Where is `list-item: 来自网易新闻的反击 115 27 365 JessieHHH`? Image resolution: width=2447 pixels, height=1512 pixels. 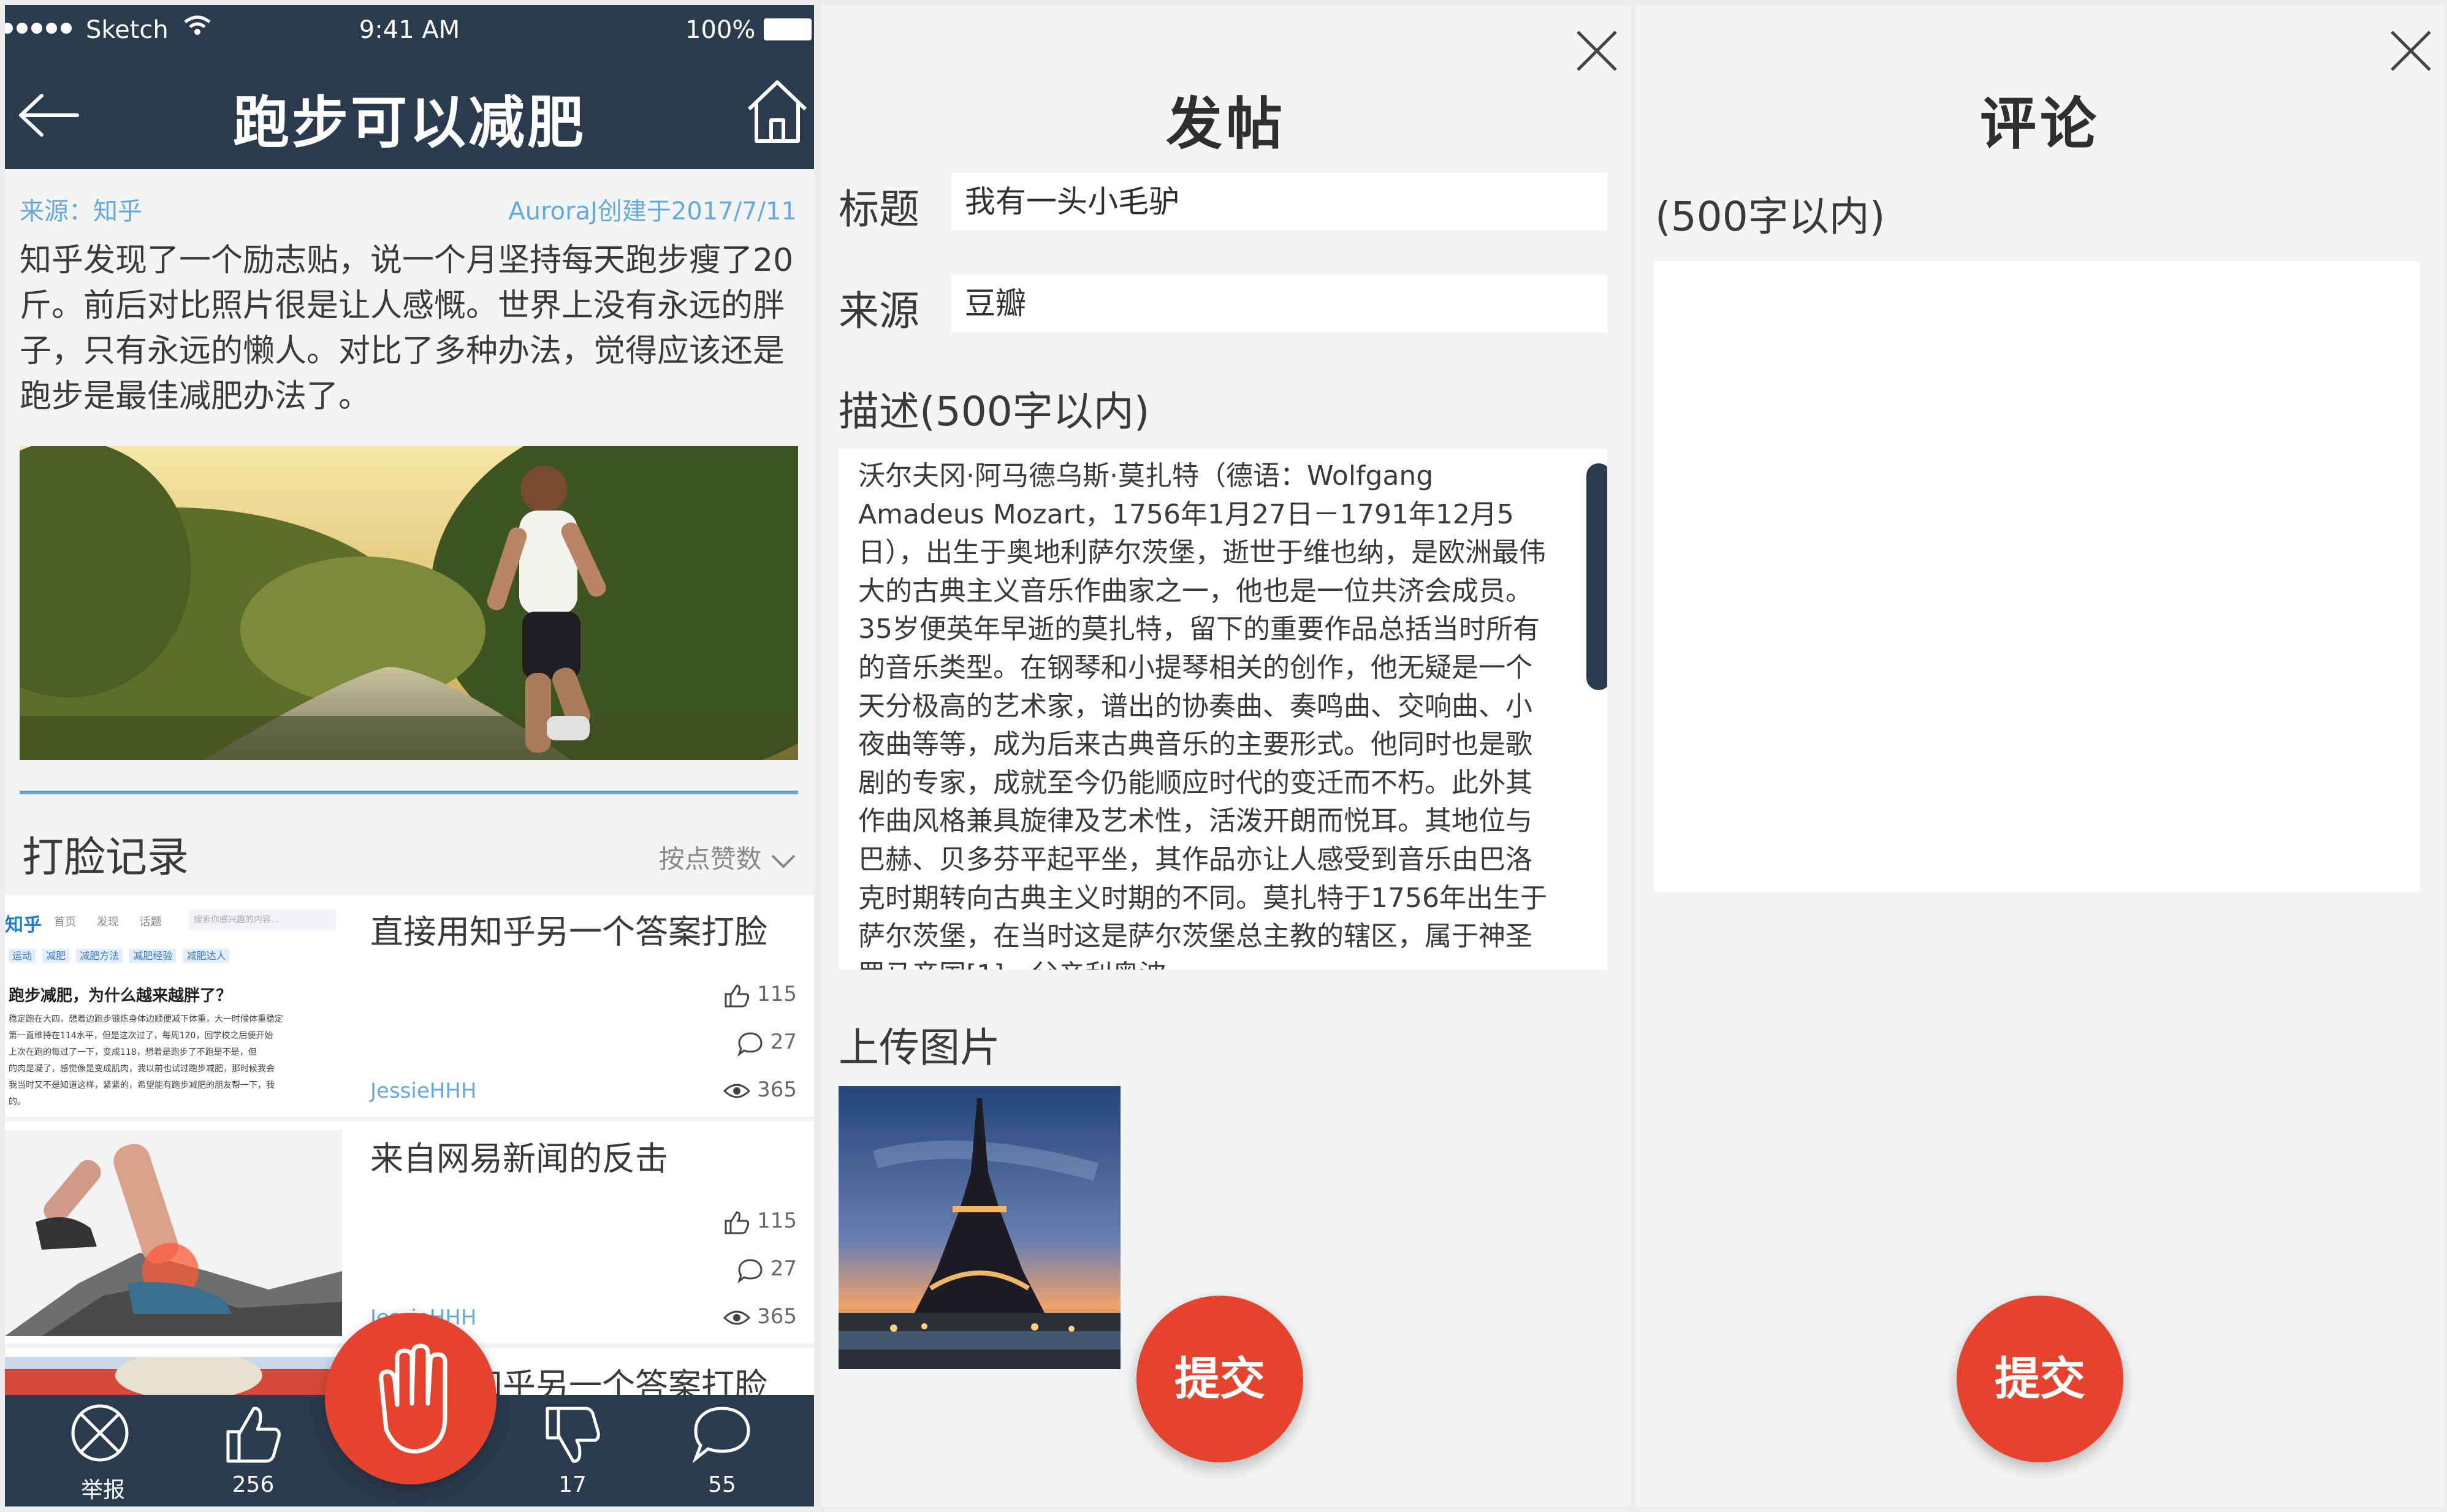
list-item: 来自网易新闻的反击 115 27 365 JessieHHH is located at coordinates (409, 1232).